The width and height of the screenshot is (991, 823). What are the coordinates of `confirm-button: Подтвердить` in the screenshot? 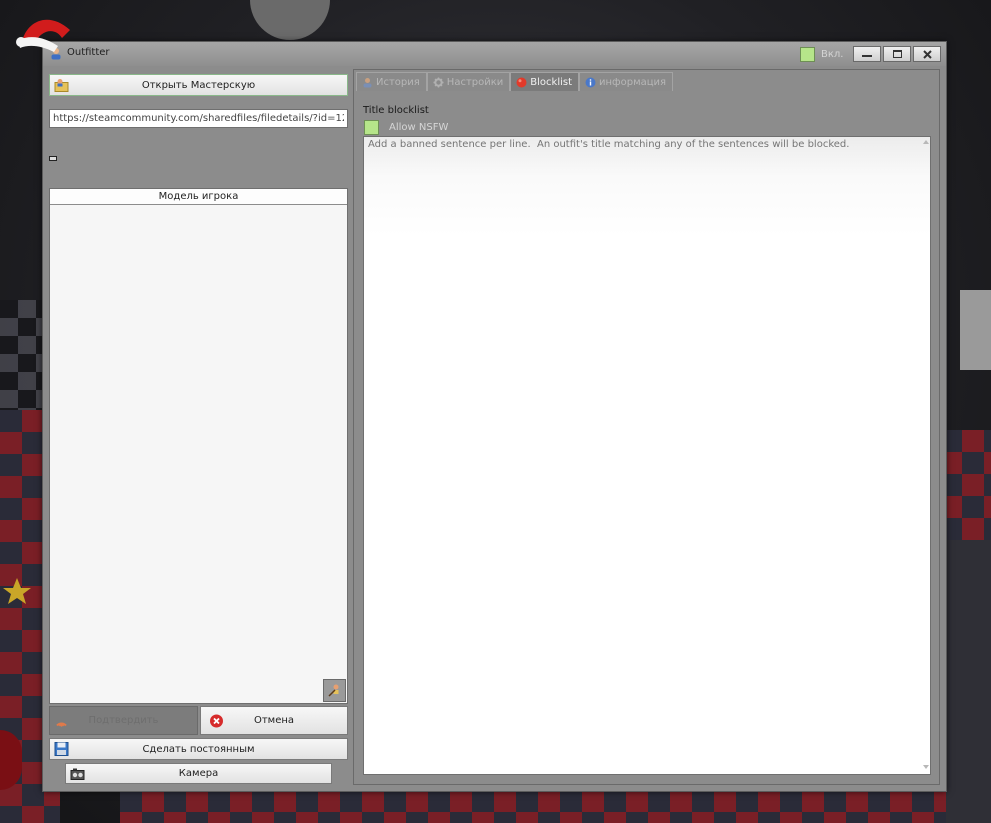 It's located at (123, 720).